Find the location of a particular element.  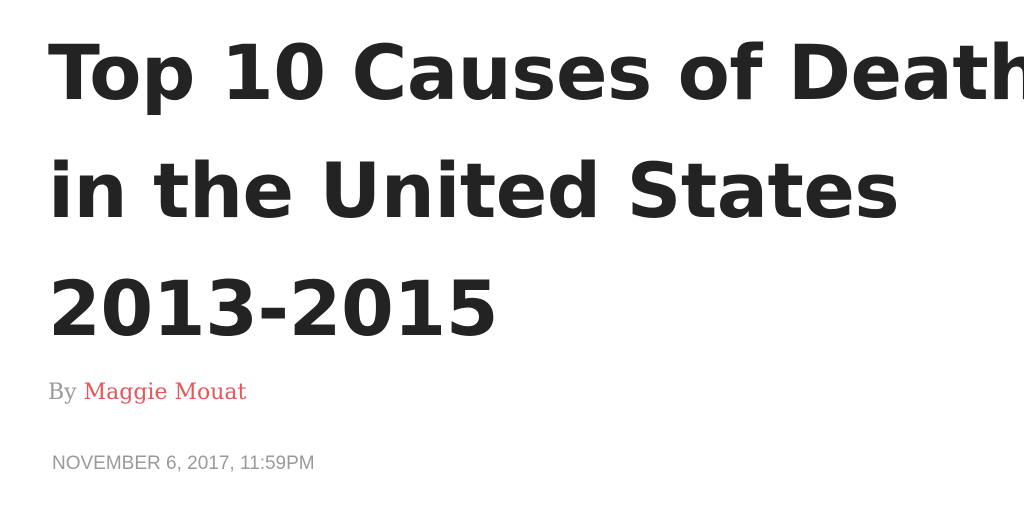

byline: By Maggie Mouat is located at coordinates (147, 393).